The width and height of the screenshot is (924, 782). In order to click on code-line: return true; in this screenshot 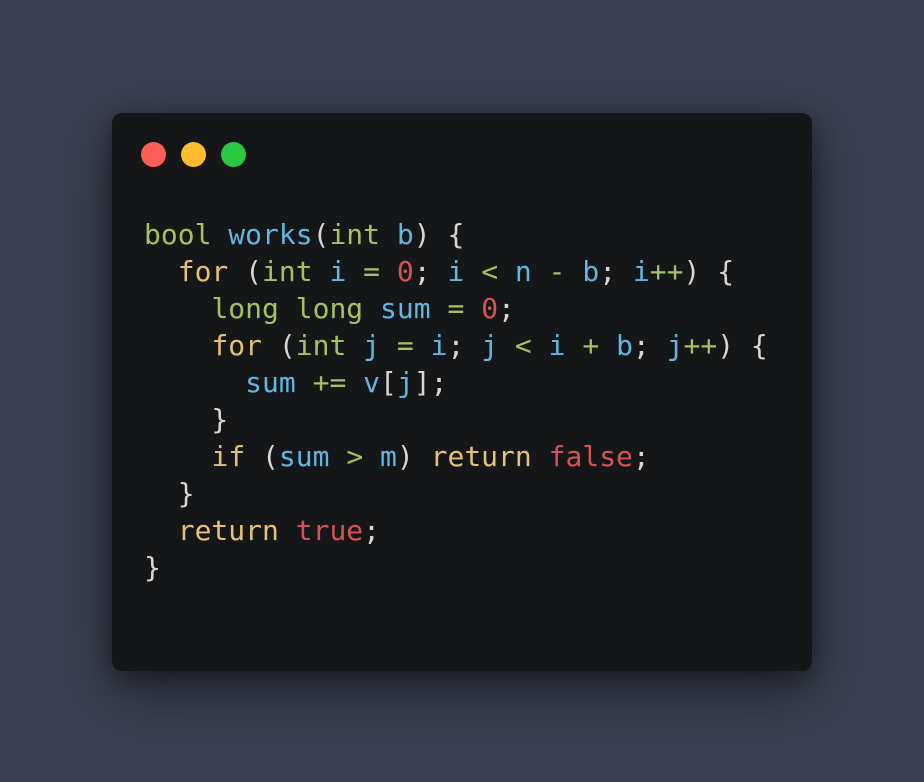, I will do `click(456, 530)`.